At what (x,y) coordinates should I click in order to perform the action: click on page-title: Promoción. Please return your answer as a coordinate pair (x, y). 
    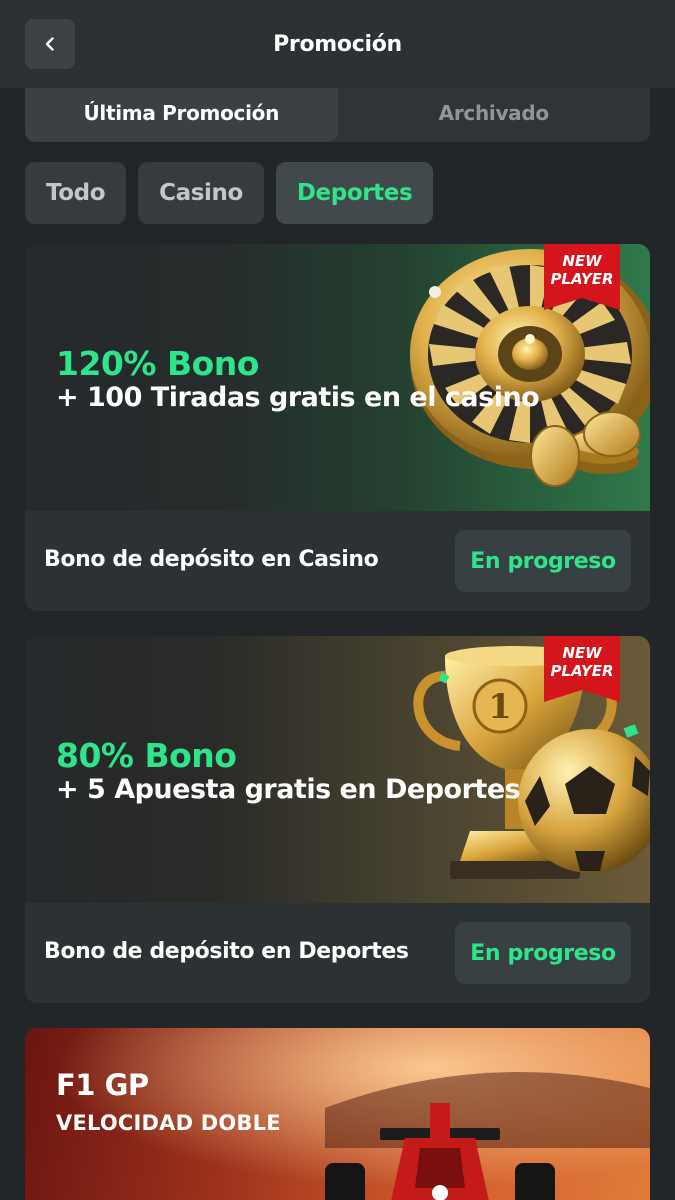
    Looking at the image, I should click on (337, 44).